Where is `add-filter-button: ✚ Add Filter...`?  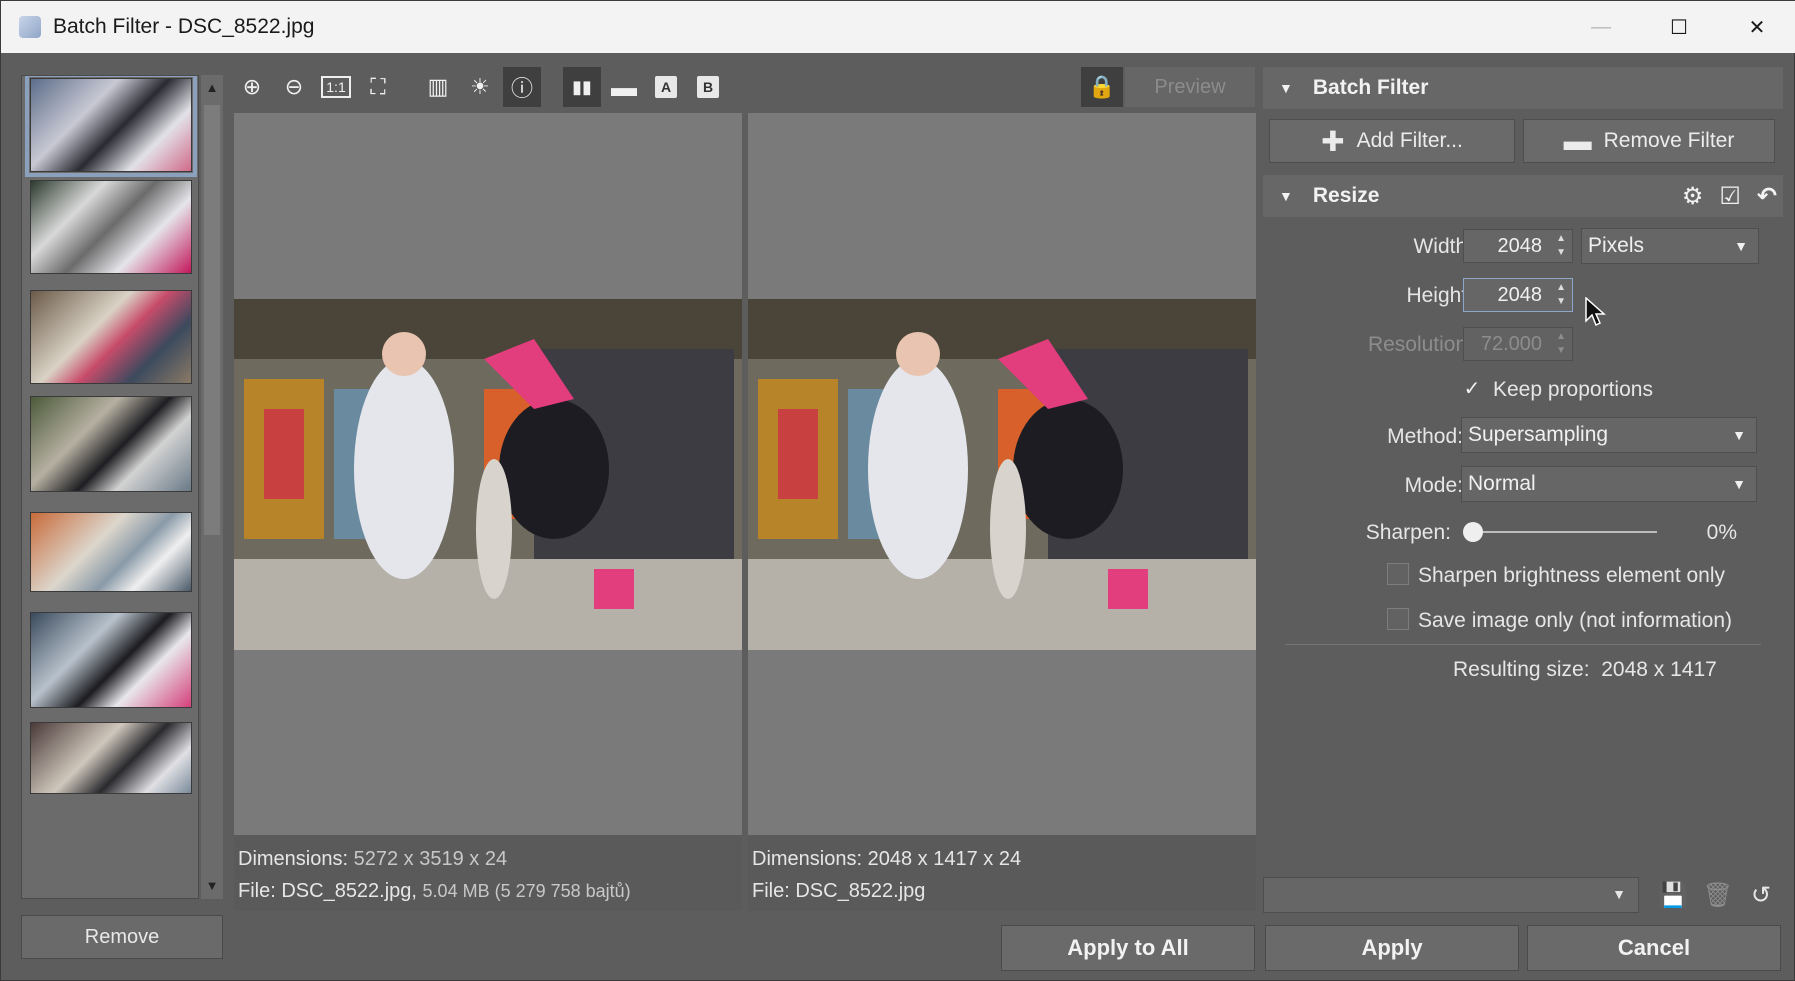 add-filter-button: ✚ Add Filter... is located at coordinates (1392, 141).